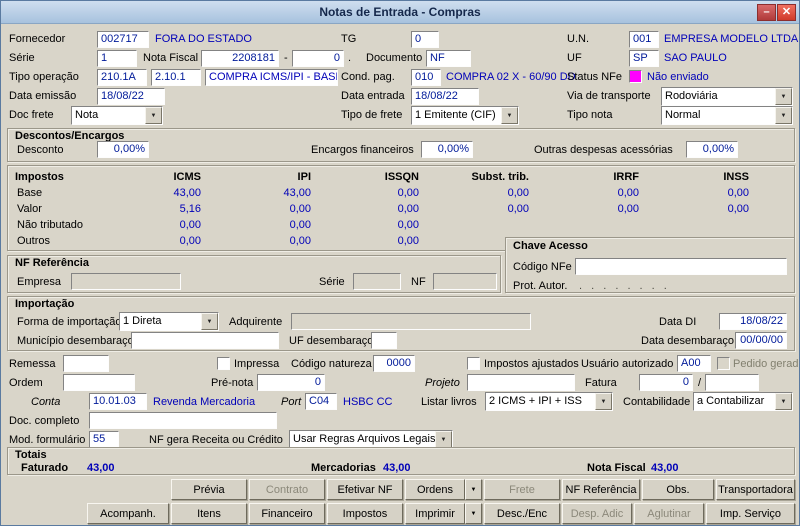  I want to click on data-emissao-field: 18/08/22, so click(131, 96).